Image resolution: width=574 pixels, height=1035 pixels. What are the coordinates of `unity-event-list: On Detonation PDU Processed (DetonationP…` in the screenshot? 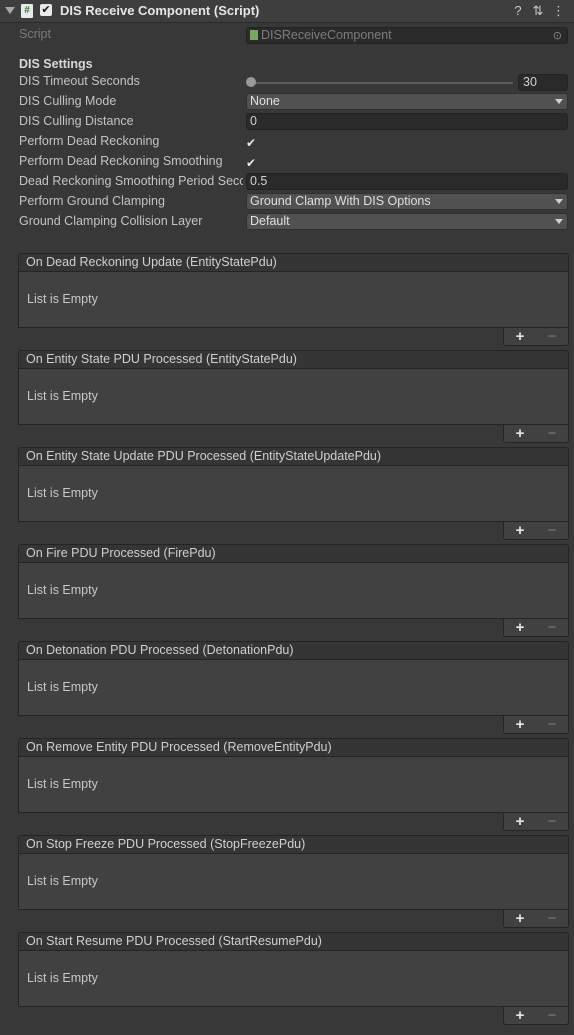 It's located at (293, 687).